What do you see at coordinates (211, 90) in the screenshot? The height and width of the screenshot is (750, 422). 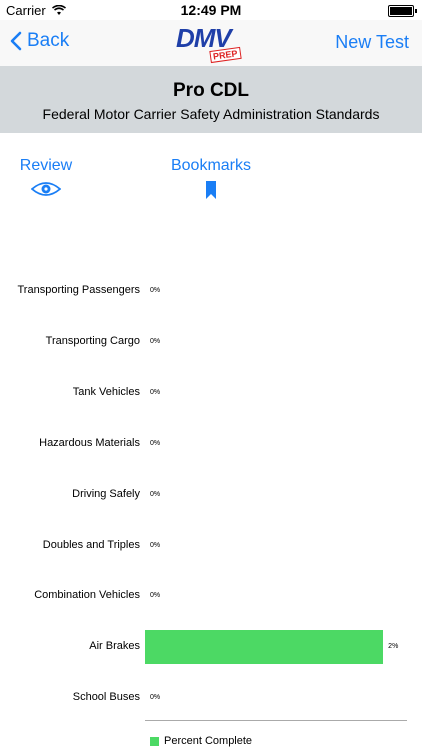 I see `page-title: Pro CDL` at bounding box center [211, 90].